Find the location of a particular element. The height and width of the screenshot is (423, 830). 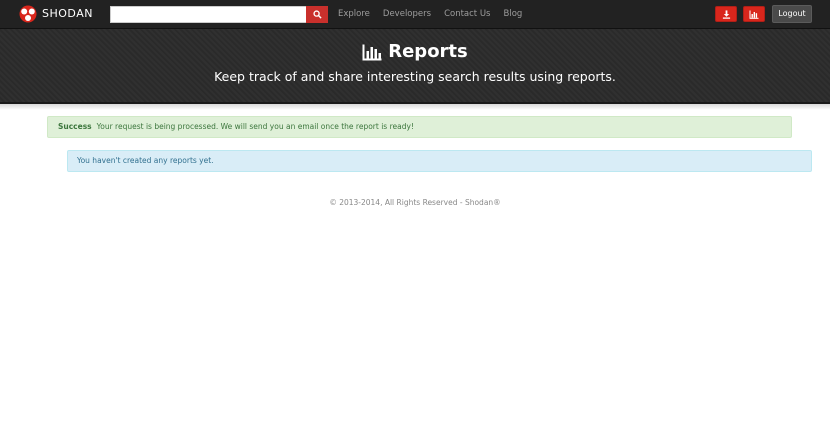

banner-shadow is located at coordinates (415, 107).